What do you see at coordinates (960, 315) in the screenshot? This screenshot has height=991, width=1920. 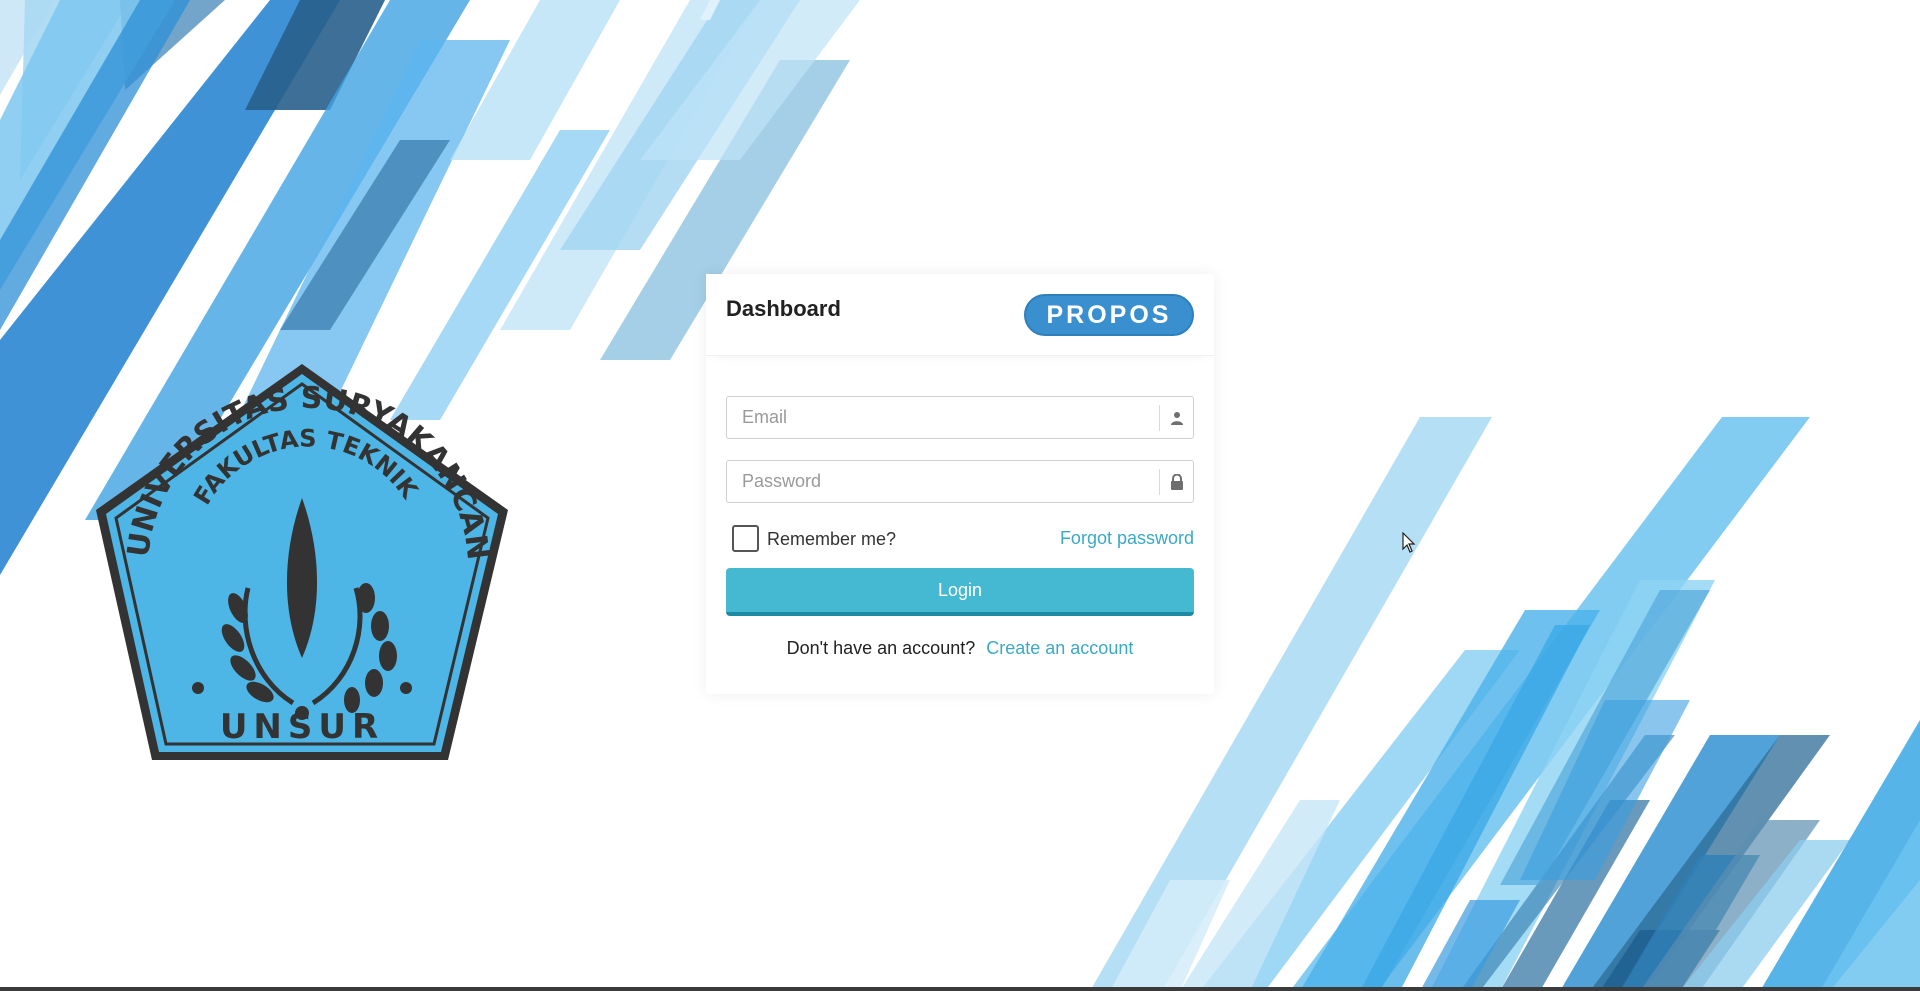 I see `card-header: Dashboard PROPOS` at bounding box center [960, 315].